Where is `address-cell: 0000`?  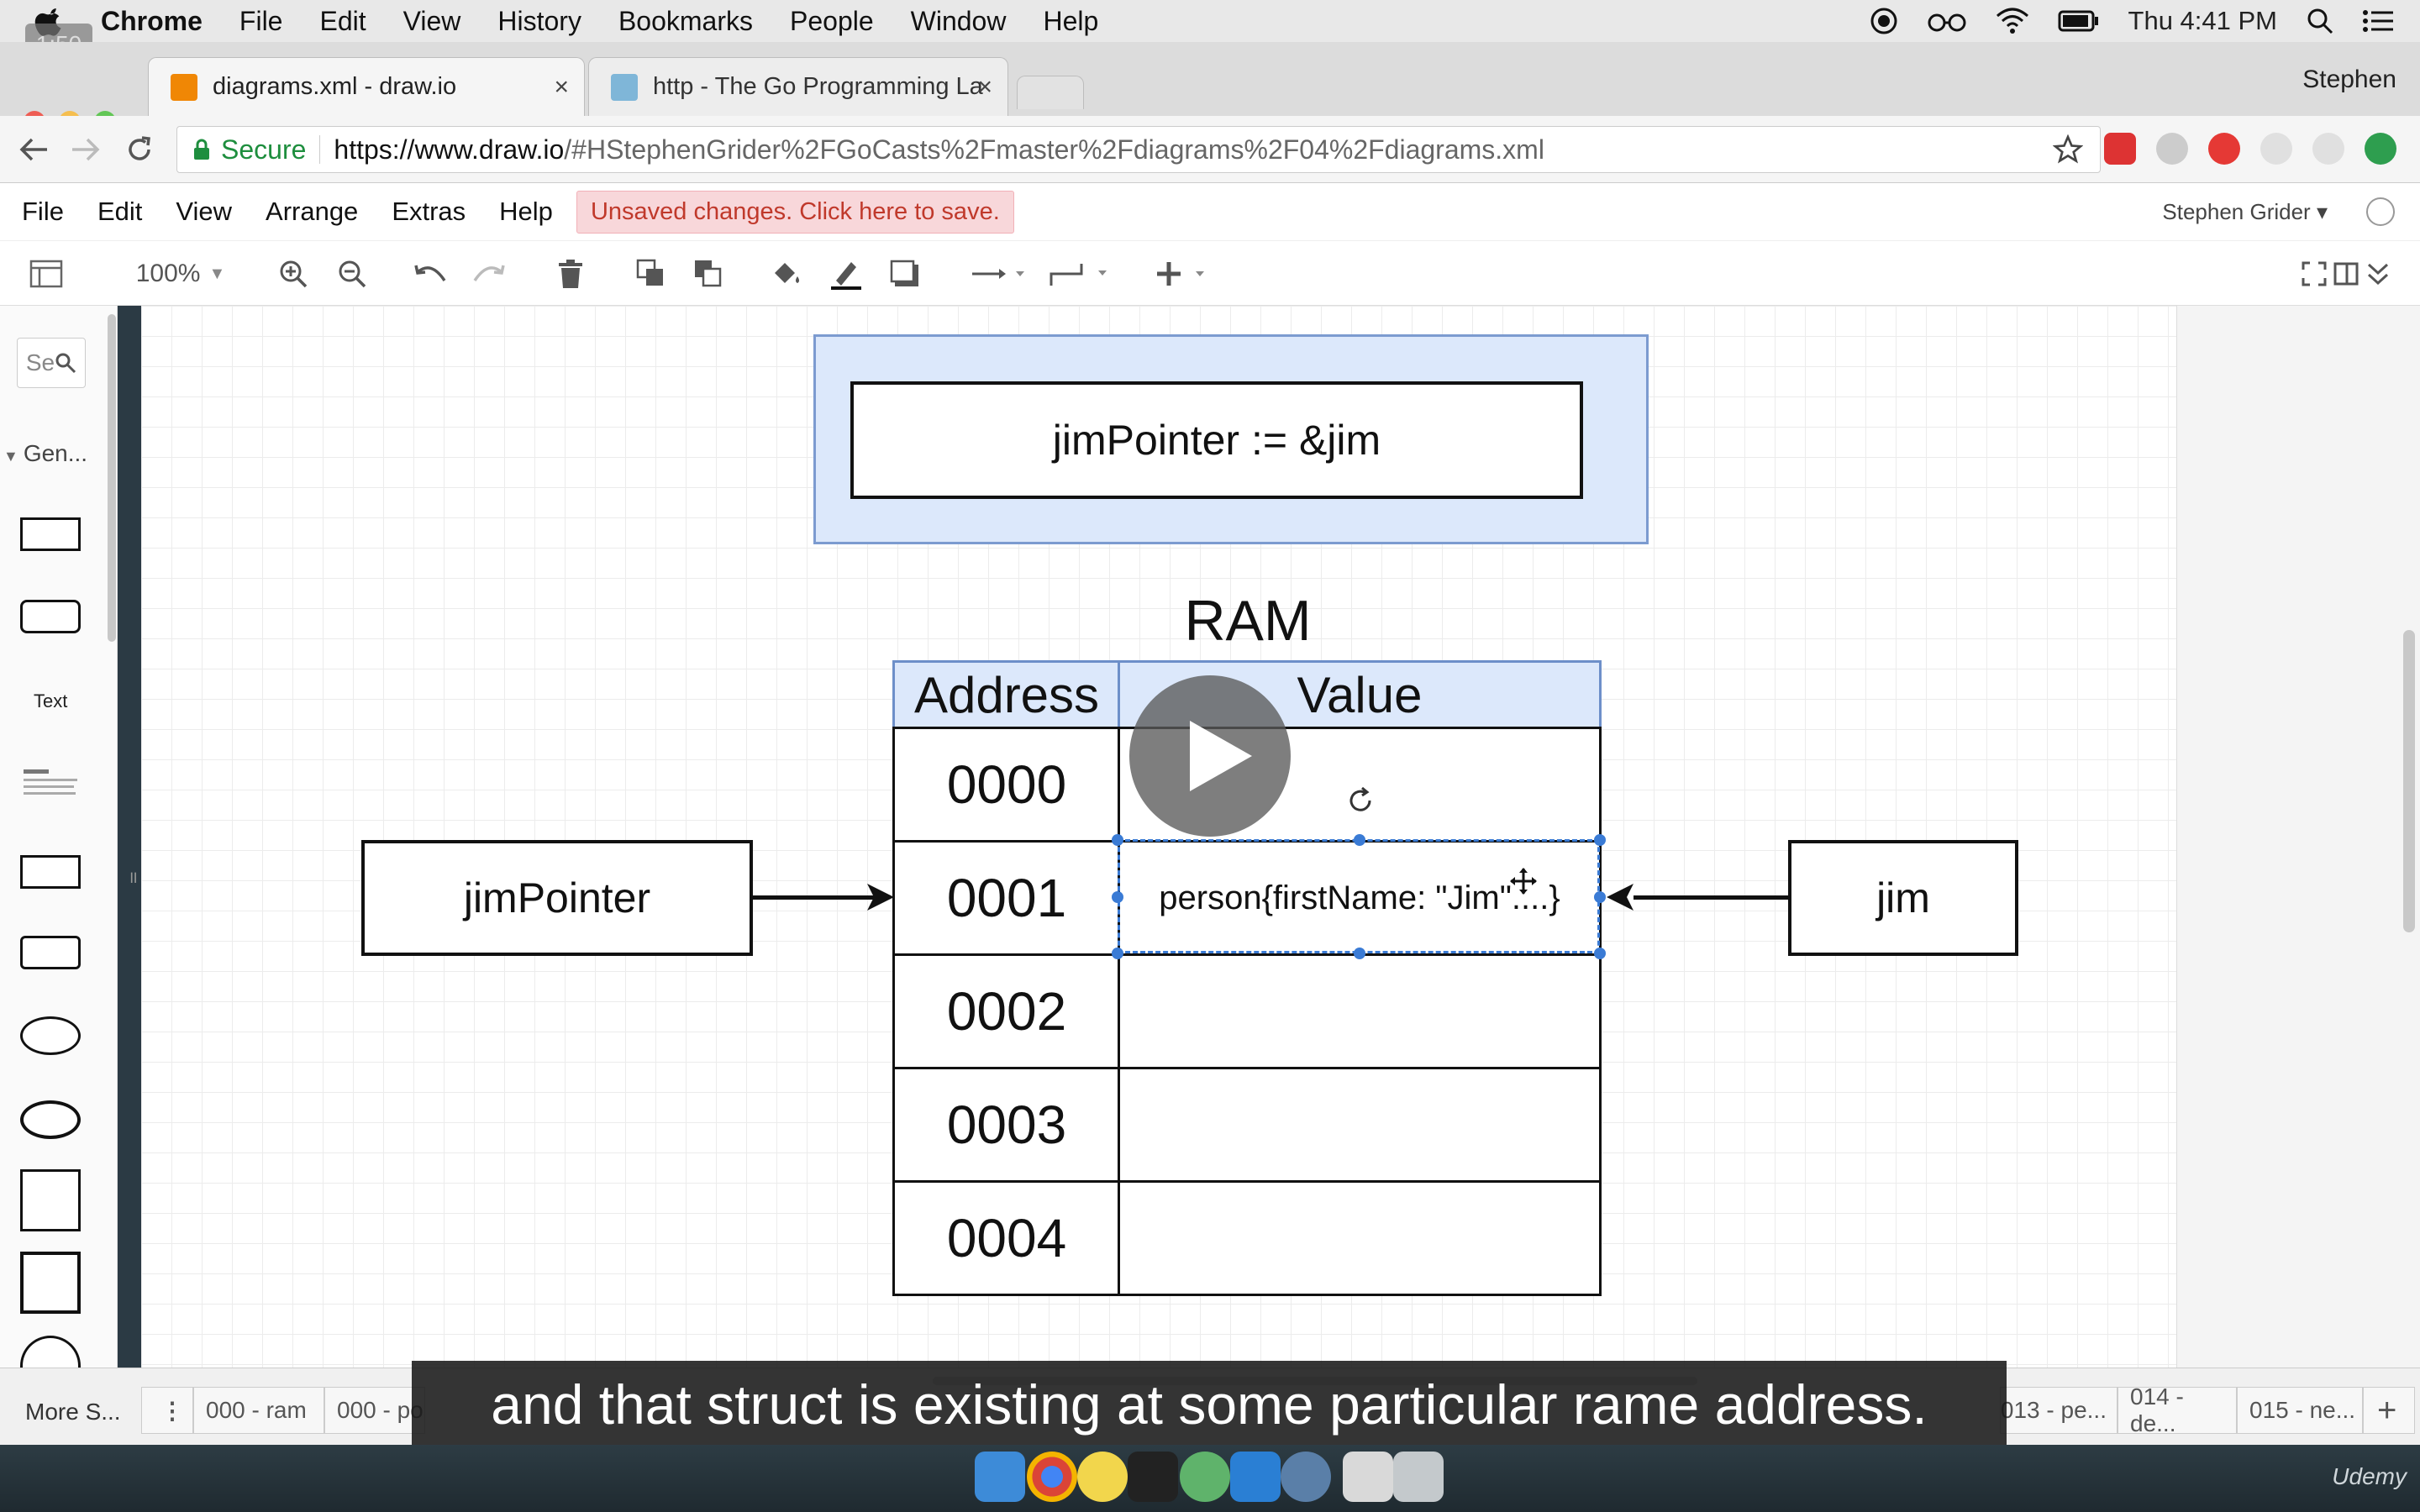 address-cell: 0000 is located at coordinates (1006, 785).